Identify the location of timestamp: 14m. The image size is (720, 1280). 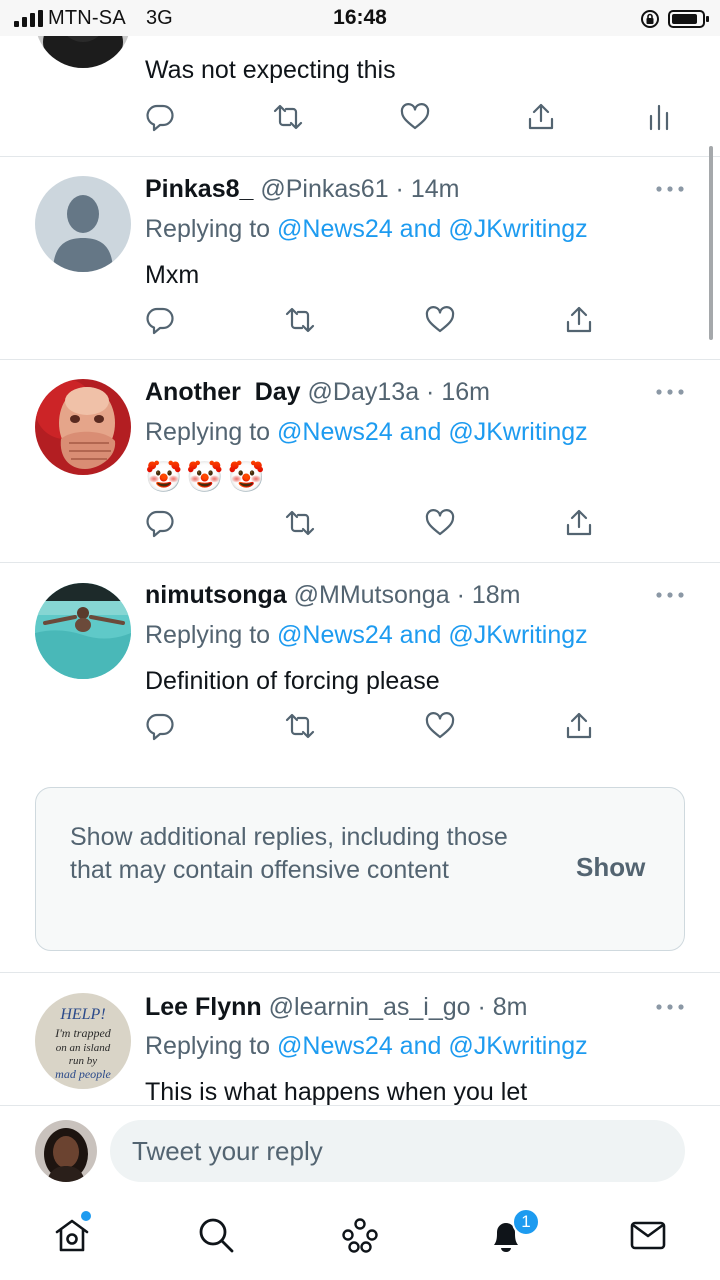
(435, 189).